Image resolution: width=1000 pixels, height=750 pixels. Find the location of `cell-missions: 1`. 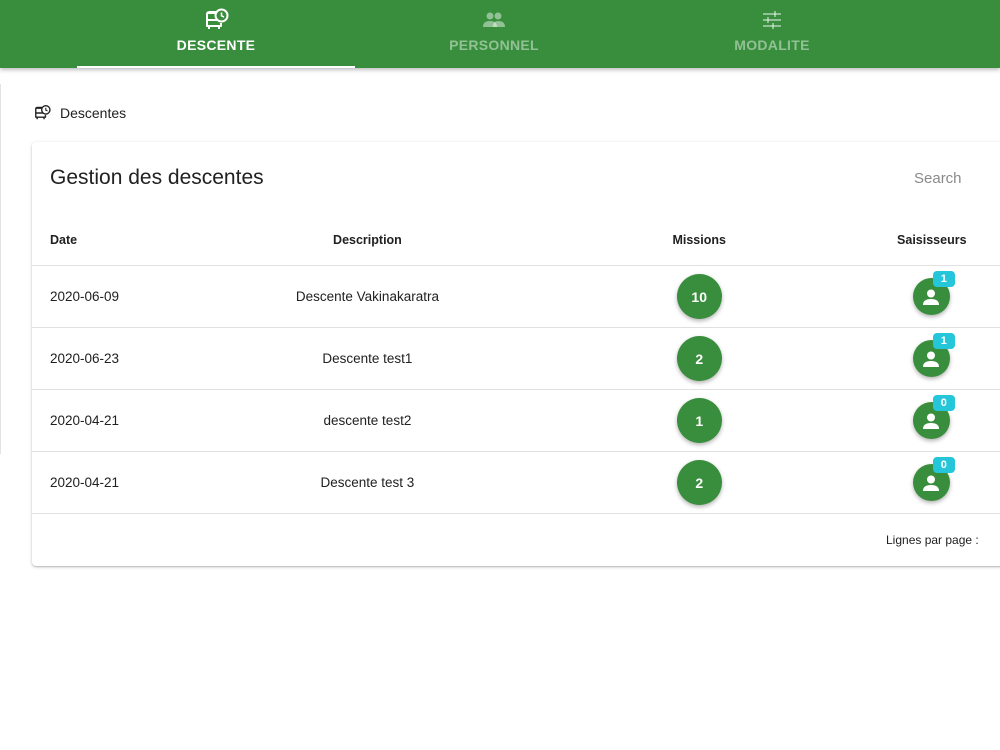

cell-missions: 1 is located at coordinates (699, 420).